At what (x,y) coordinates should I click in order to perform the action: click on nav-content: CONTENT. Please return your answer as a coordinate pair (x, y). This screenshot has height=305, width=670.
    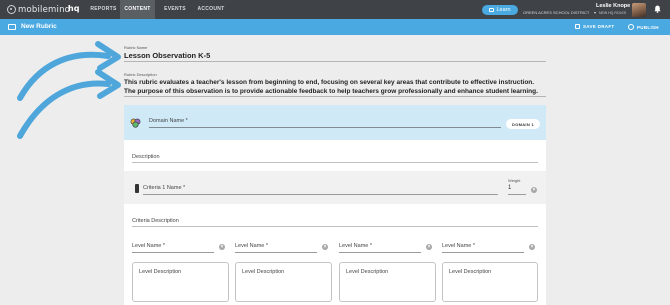
    Looking at the image, I should click on (137, 9).